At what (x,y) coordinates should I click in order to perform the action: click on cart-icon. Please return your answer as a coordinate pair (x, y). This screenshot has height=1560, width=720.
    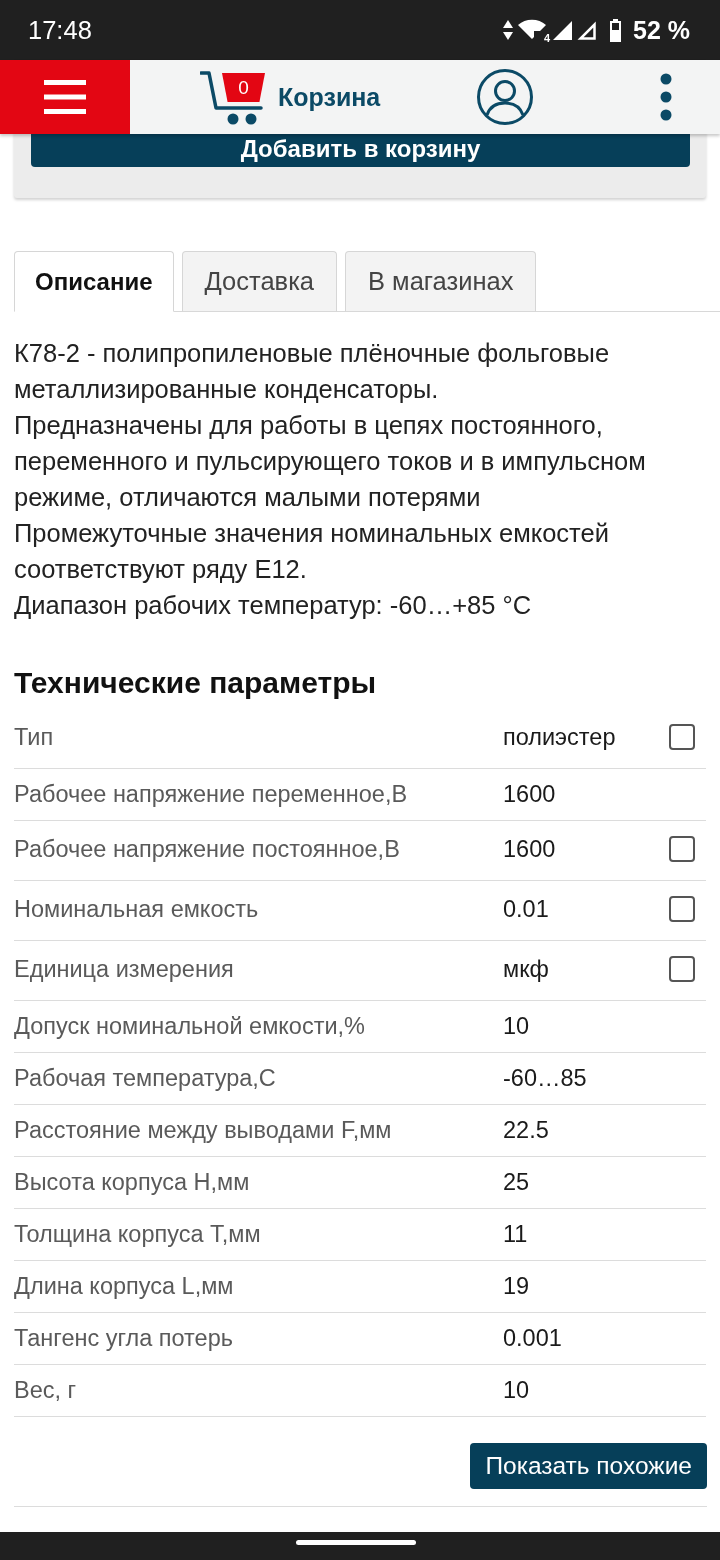
    Looking at the image, I should click on (233, 97).